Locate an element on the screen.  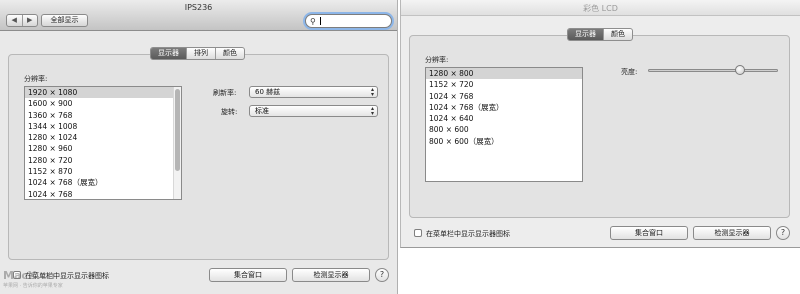
resolution-option: 1280 × 960 is located at coordinates (103, 148).